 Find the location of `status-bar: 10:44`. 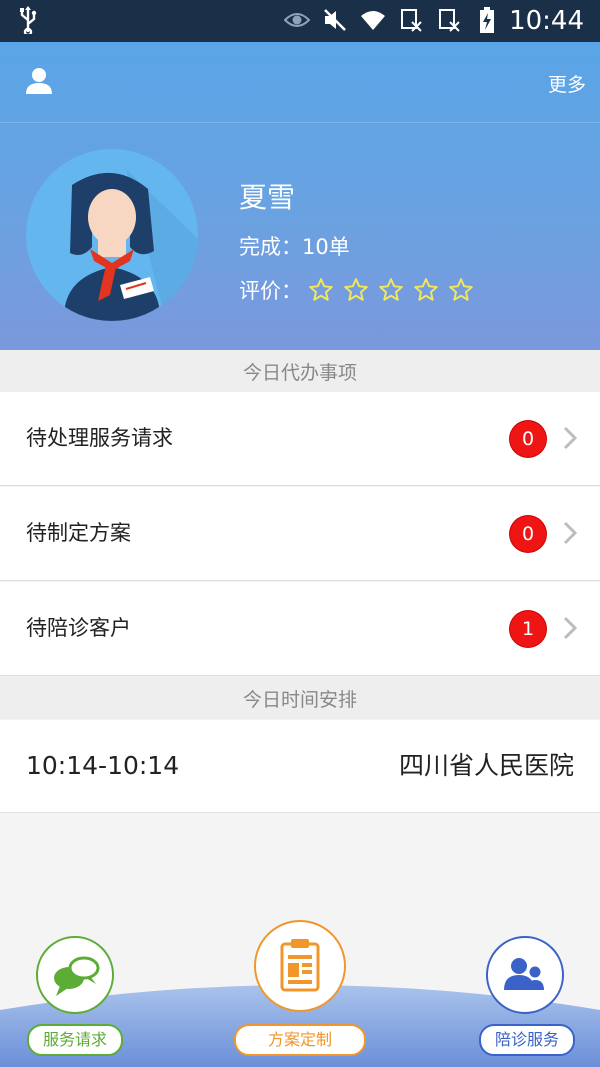

status-bar: 10:44 is located at coordinates (300, 21).